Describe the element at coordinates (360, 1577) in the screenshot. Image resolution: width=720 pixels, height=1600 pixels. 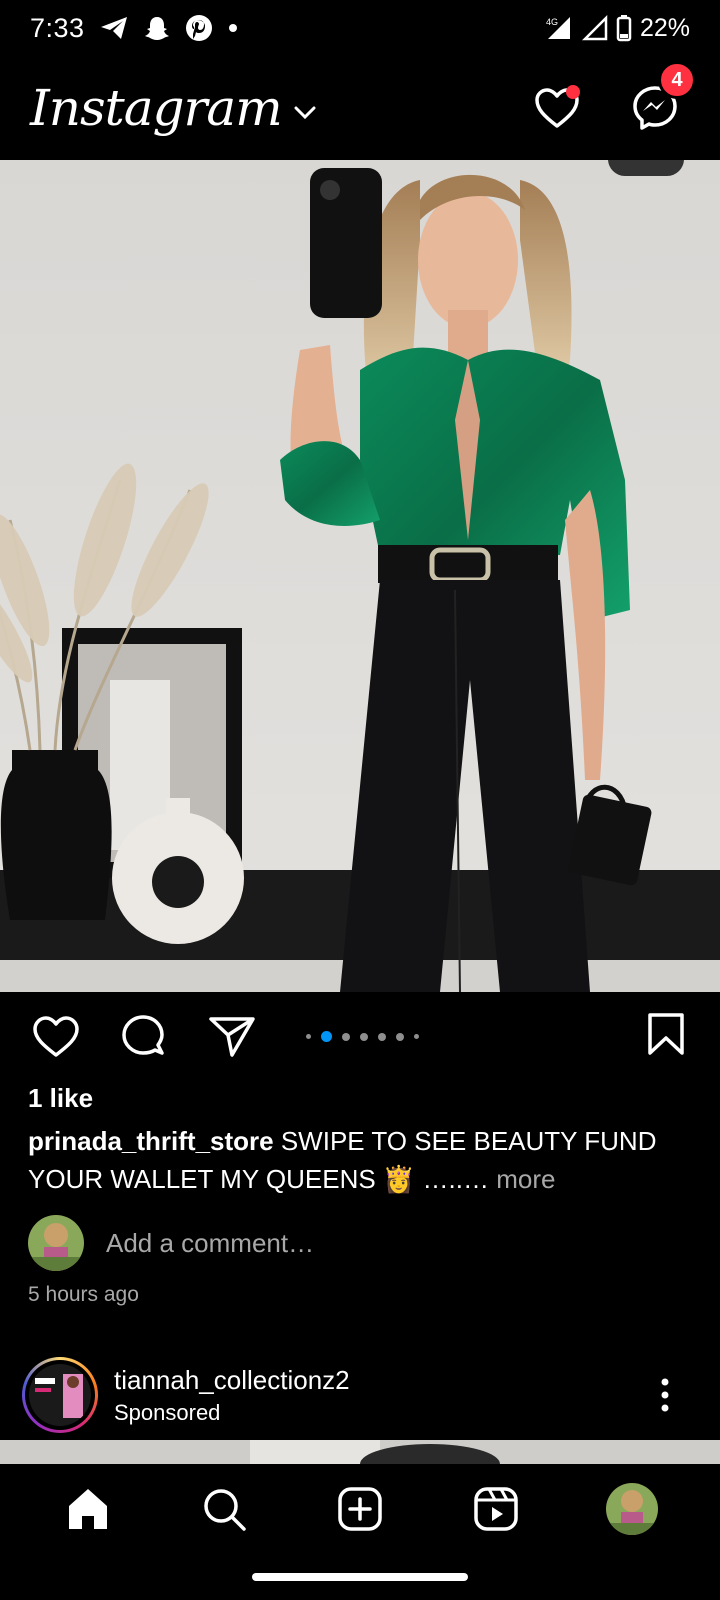
I see `home-indicator` at that location.